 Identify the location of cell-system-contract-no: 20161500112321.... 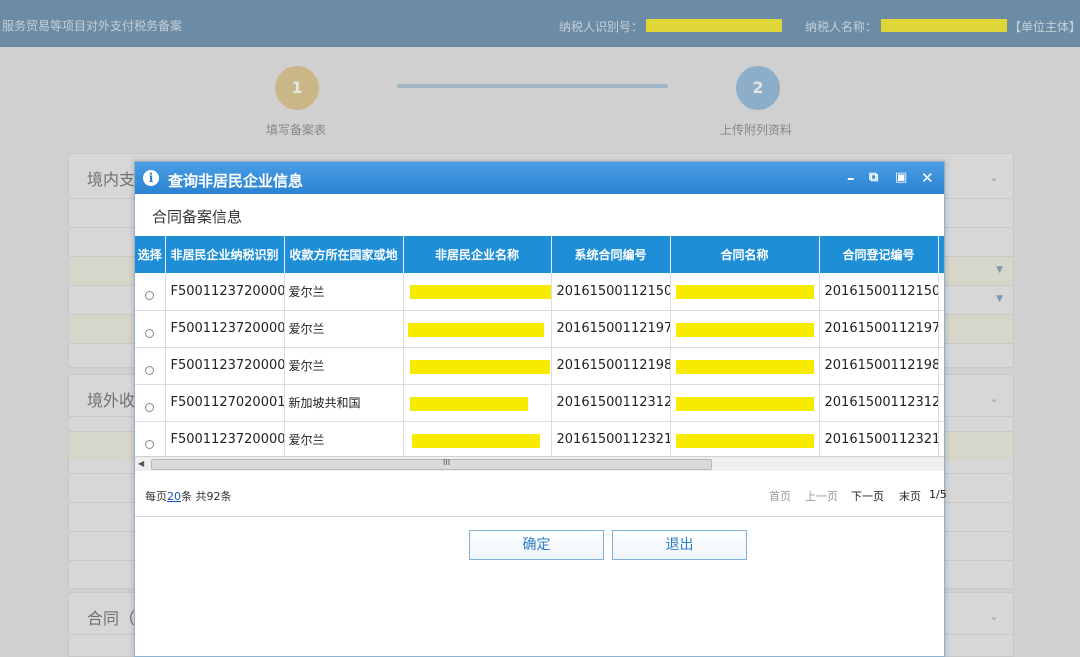
(611, 440).